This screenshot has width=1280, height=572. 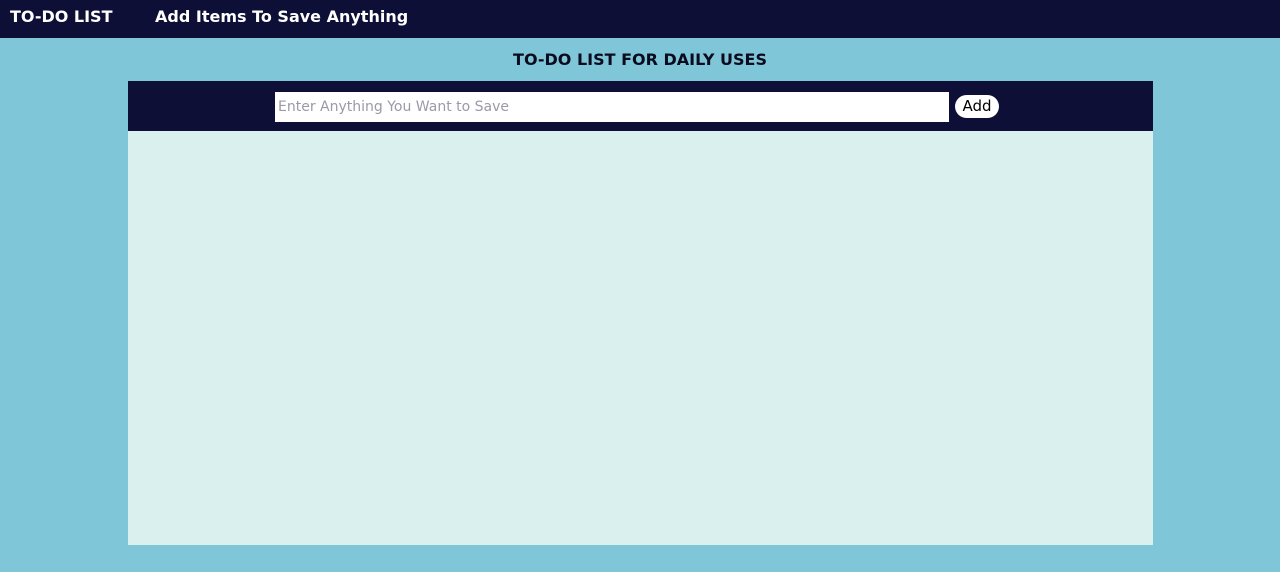 What do you see at coordinates (977, 106) in the screenshot?
I see `add-button: Add` at bounding box center [977, 106].